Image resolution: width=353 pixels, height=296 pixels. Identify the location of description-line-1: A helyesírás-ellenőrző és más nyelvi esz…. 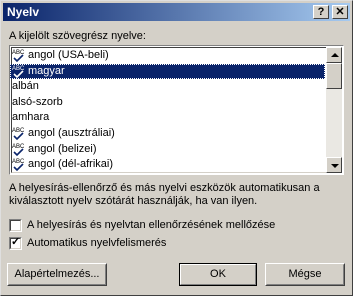
(164, 188).